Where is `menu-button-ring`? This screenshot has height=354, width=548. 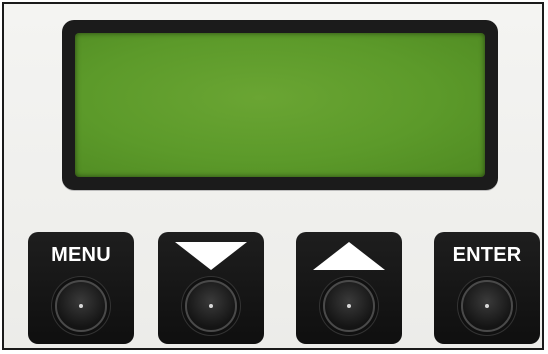
menu-button-ring is located at coordinates (81, 306).